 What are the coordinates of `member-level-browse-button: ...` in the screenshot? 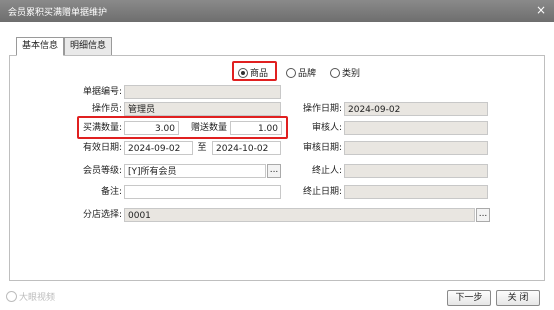 It's located at (274, 171).